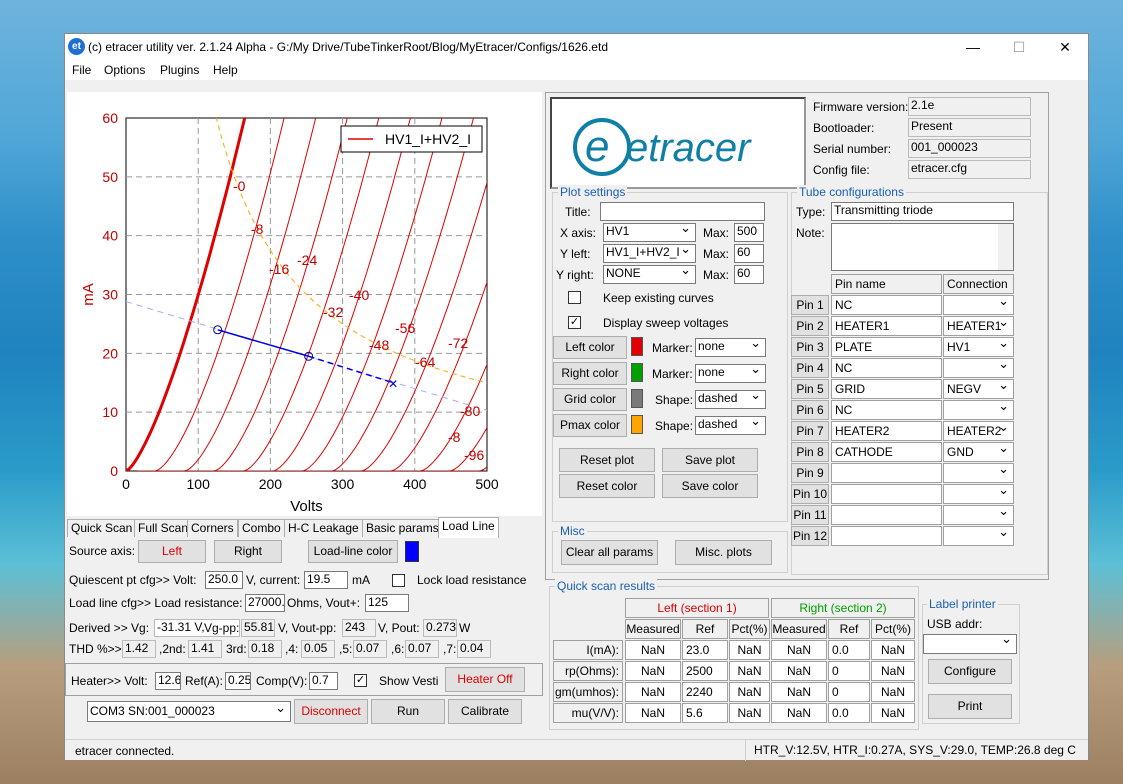  Describe the element at coordinates (189, 711) in the screenshot. I see `com-port-select: COM3 SN:001_000023` at that location.